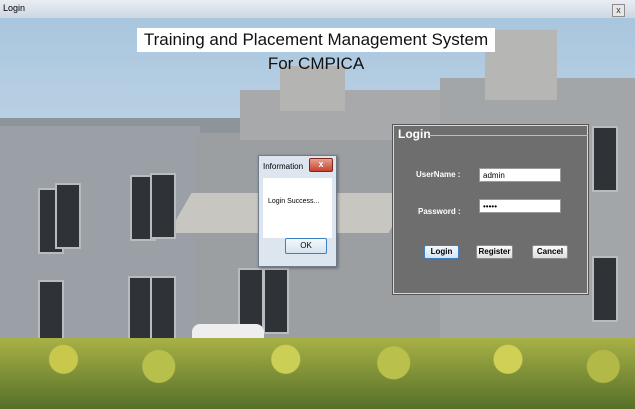 This screenshot has width=635, height=409. I want to click on information-dialog: Information x Login Success... OK, so click(297, 211).